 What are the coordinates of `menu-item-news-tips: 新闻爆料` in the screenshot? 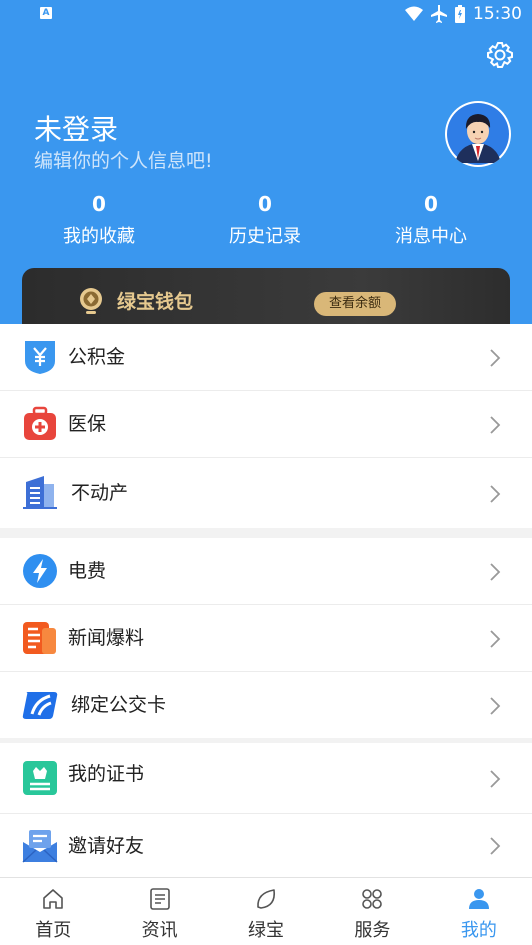 It's located at (266, 638).